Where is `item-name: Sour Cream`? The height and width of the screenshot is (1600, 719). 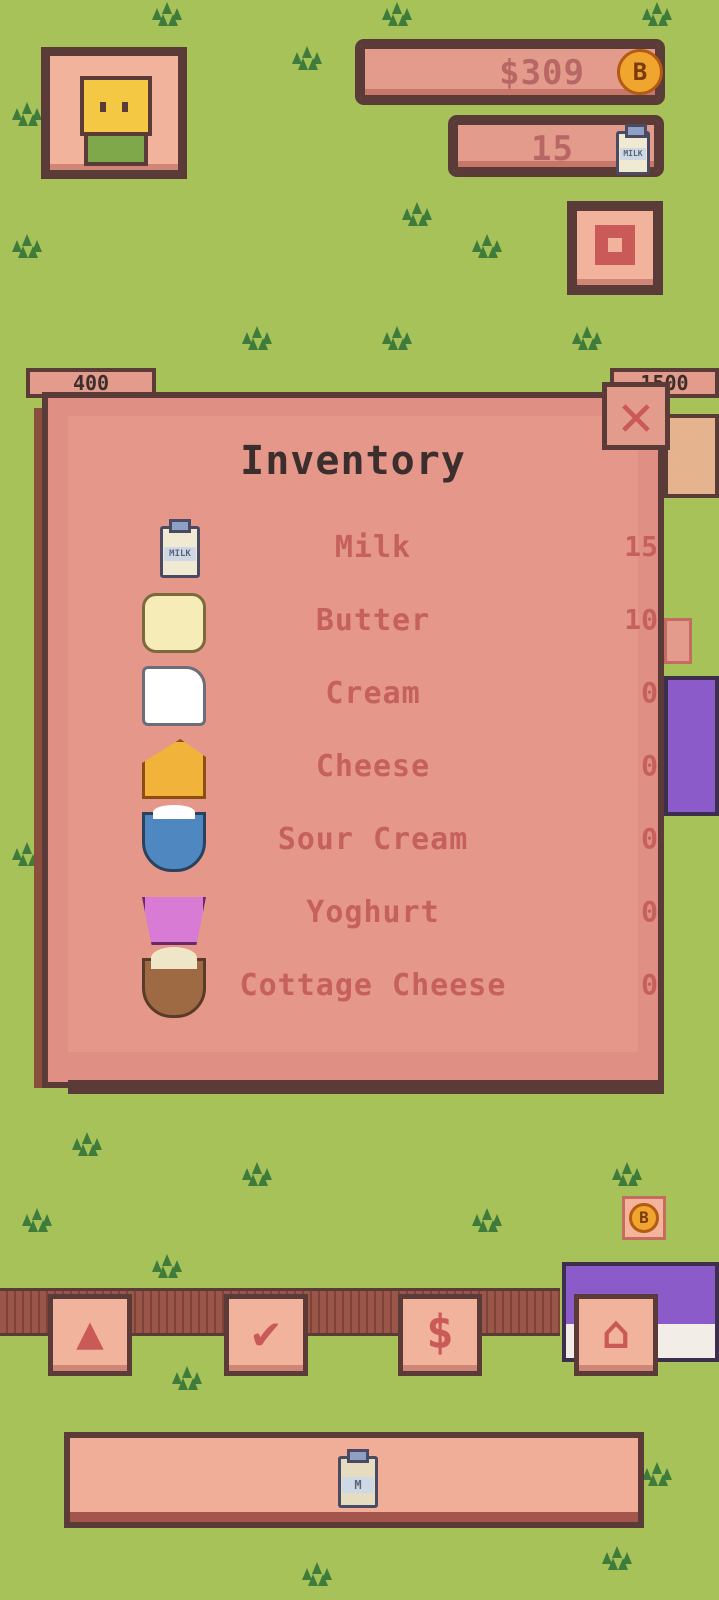 item-name: Sour Cream is located at coordinates (373, 839).